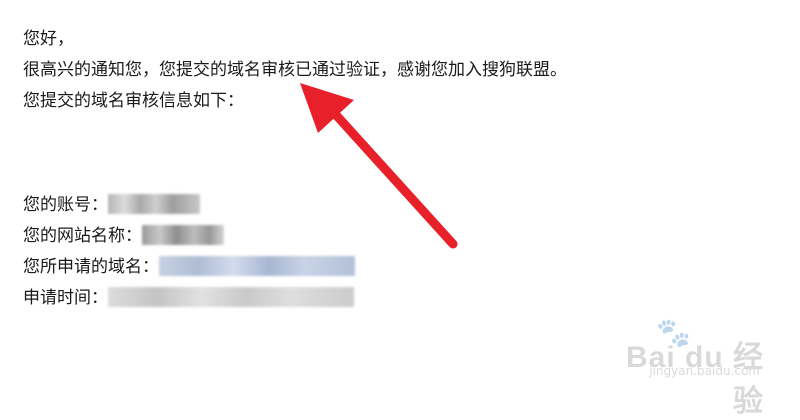 This screenshot has height=420, width=800. I want to click on baidu-jingyan-watermark: 🐾 Bai du 经验 jingyan.baidu.com, so click(689, 365).